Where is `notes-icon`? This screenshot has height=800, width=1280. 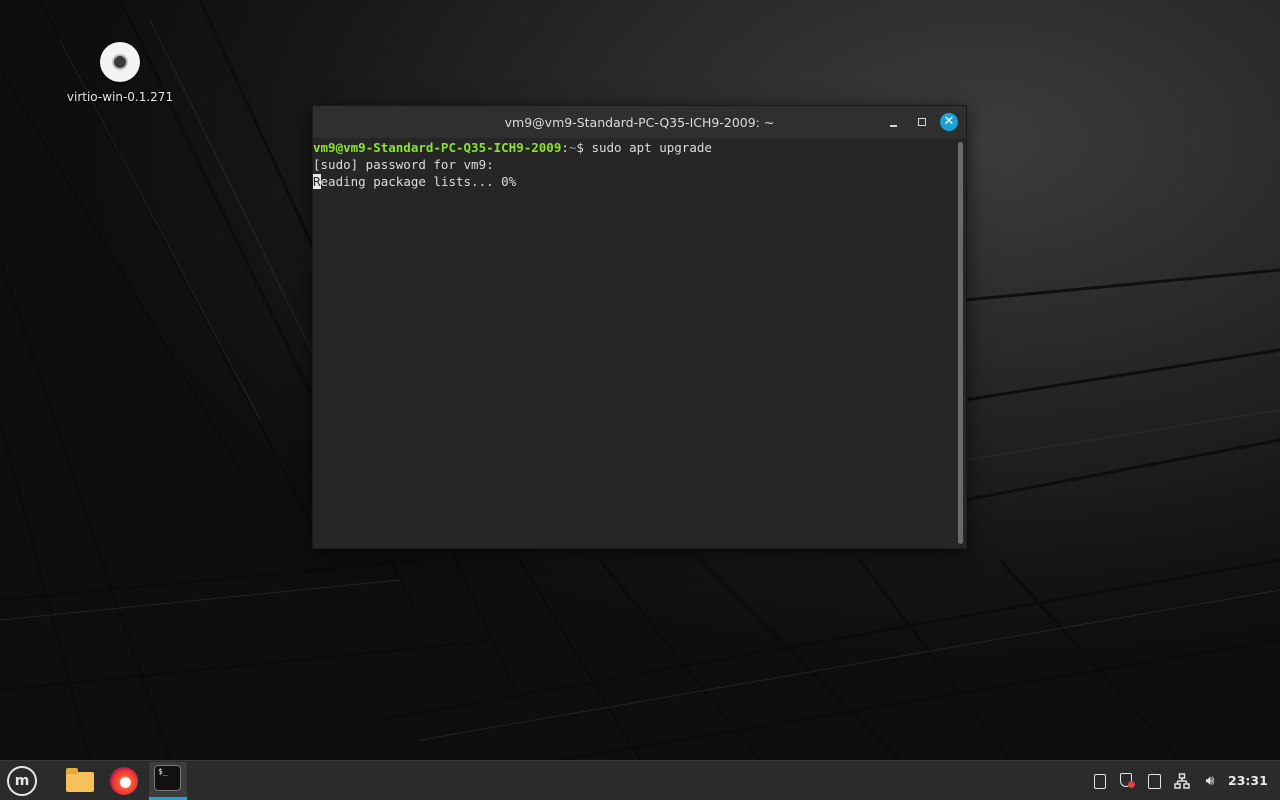 notes-icon is located at coordinates (1154, 781).